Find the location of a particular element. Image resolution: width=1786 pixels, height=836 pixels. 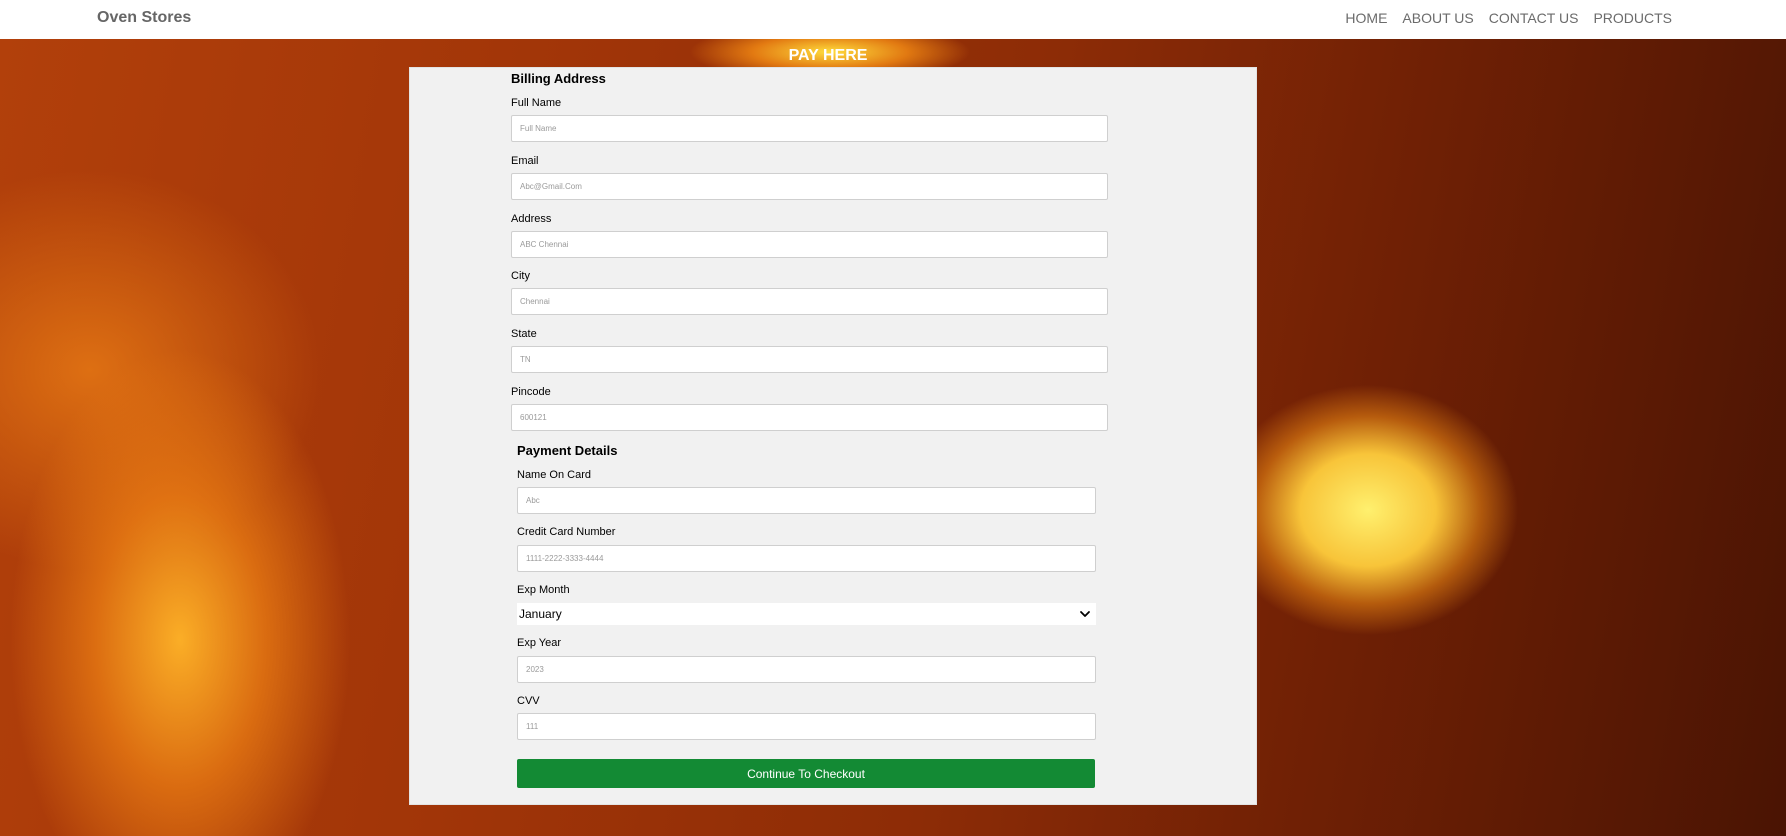

nav-home-link: HOME is located at coordinates (1366, 18).